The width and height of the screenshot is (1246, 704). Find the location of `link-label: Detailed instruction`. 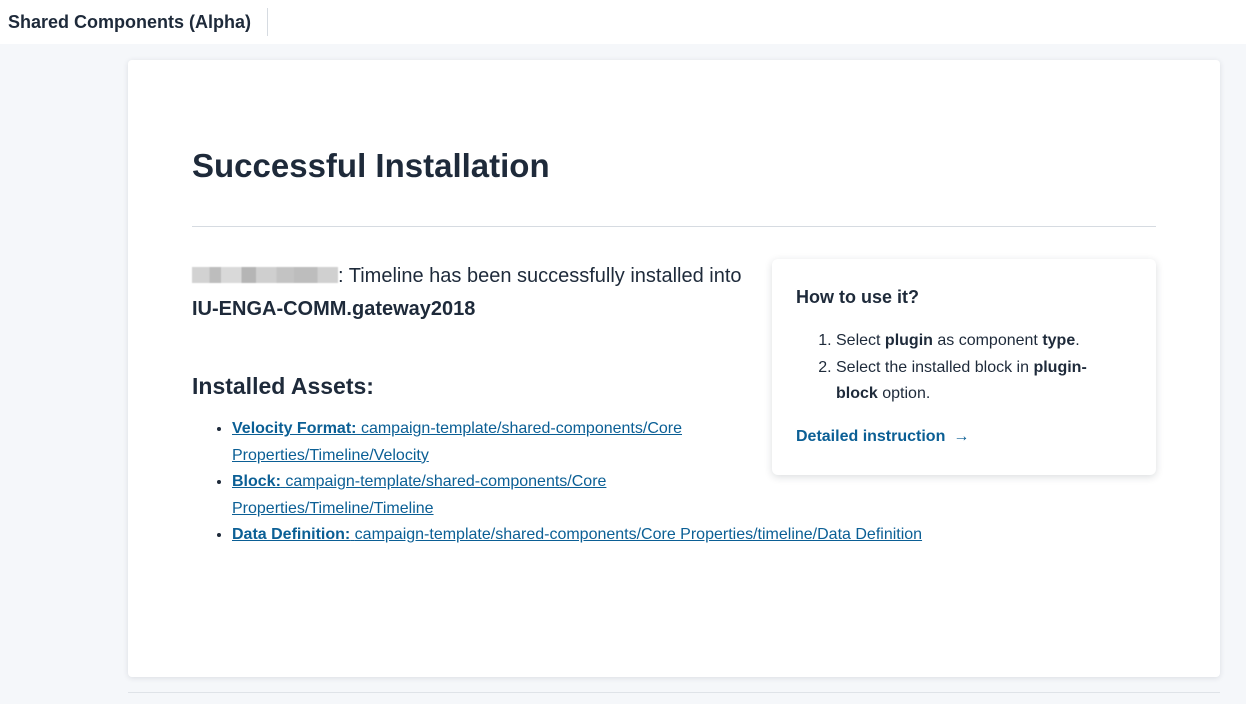

link-label: Detailed instruction is located at coordinates (871, 436).